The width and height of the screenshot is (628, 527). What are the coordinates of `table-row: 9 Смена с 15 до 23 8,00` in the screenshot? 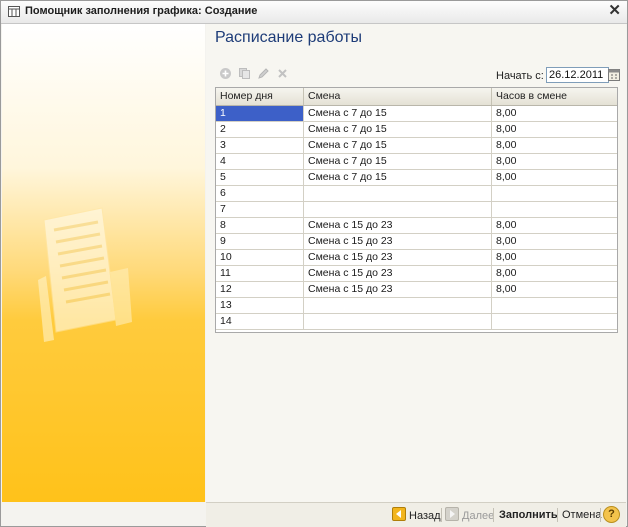 It's located at (416, 242).